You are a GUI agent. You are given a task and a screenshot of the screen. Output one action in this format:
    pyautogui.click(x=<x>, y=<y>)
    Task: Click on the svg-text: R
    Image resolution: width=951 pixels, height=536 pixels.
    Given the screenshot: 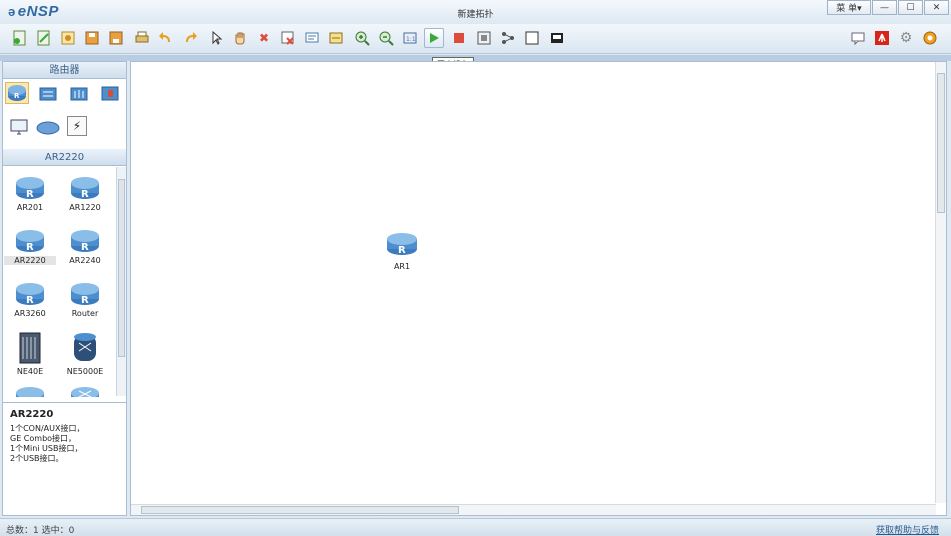 What is the action you would take?
    pyautogui.click(x=30, y=194)
    